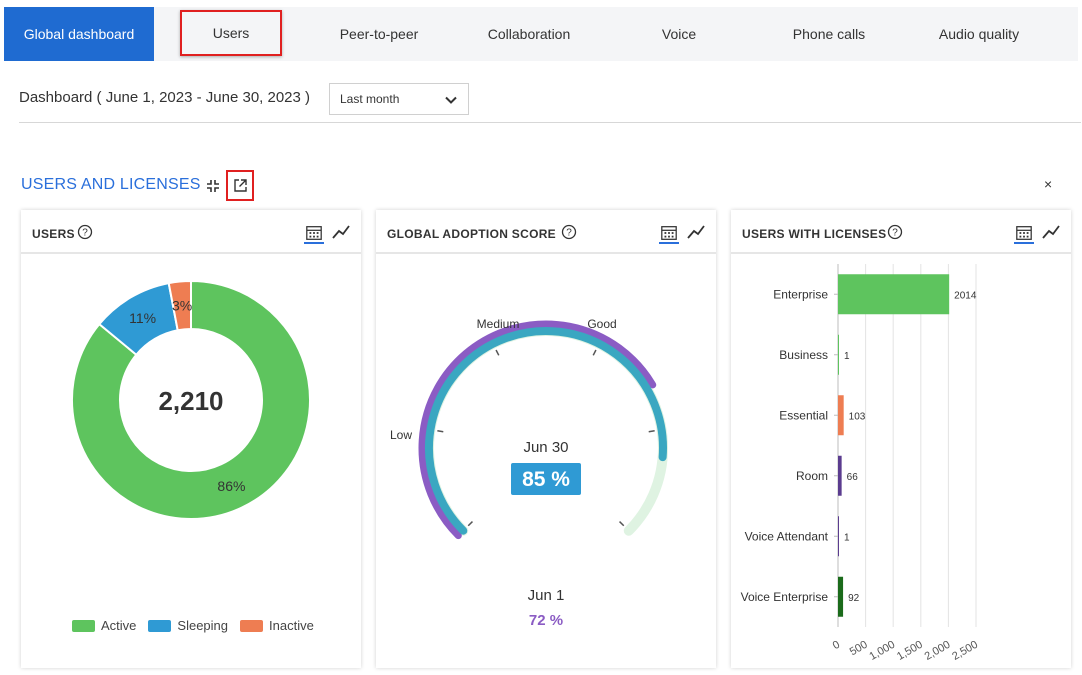  Describe the element at coordinates (252, 625) in the screenshot. I see `legend-swatch-inactive` at that location.